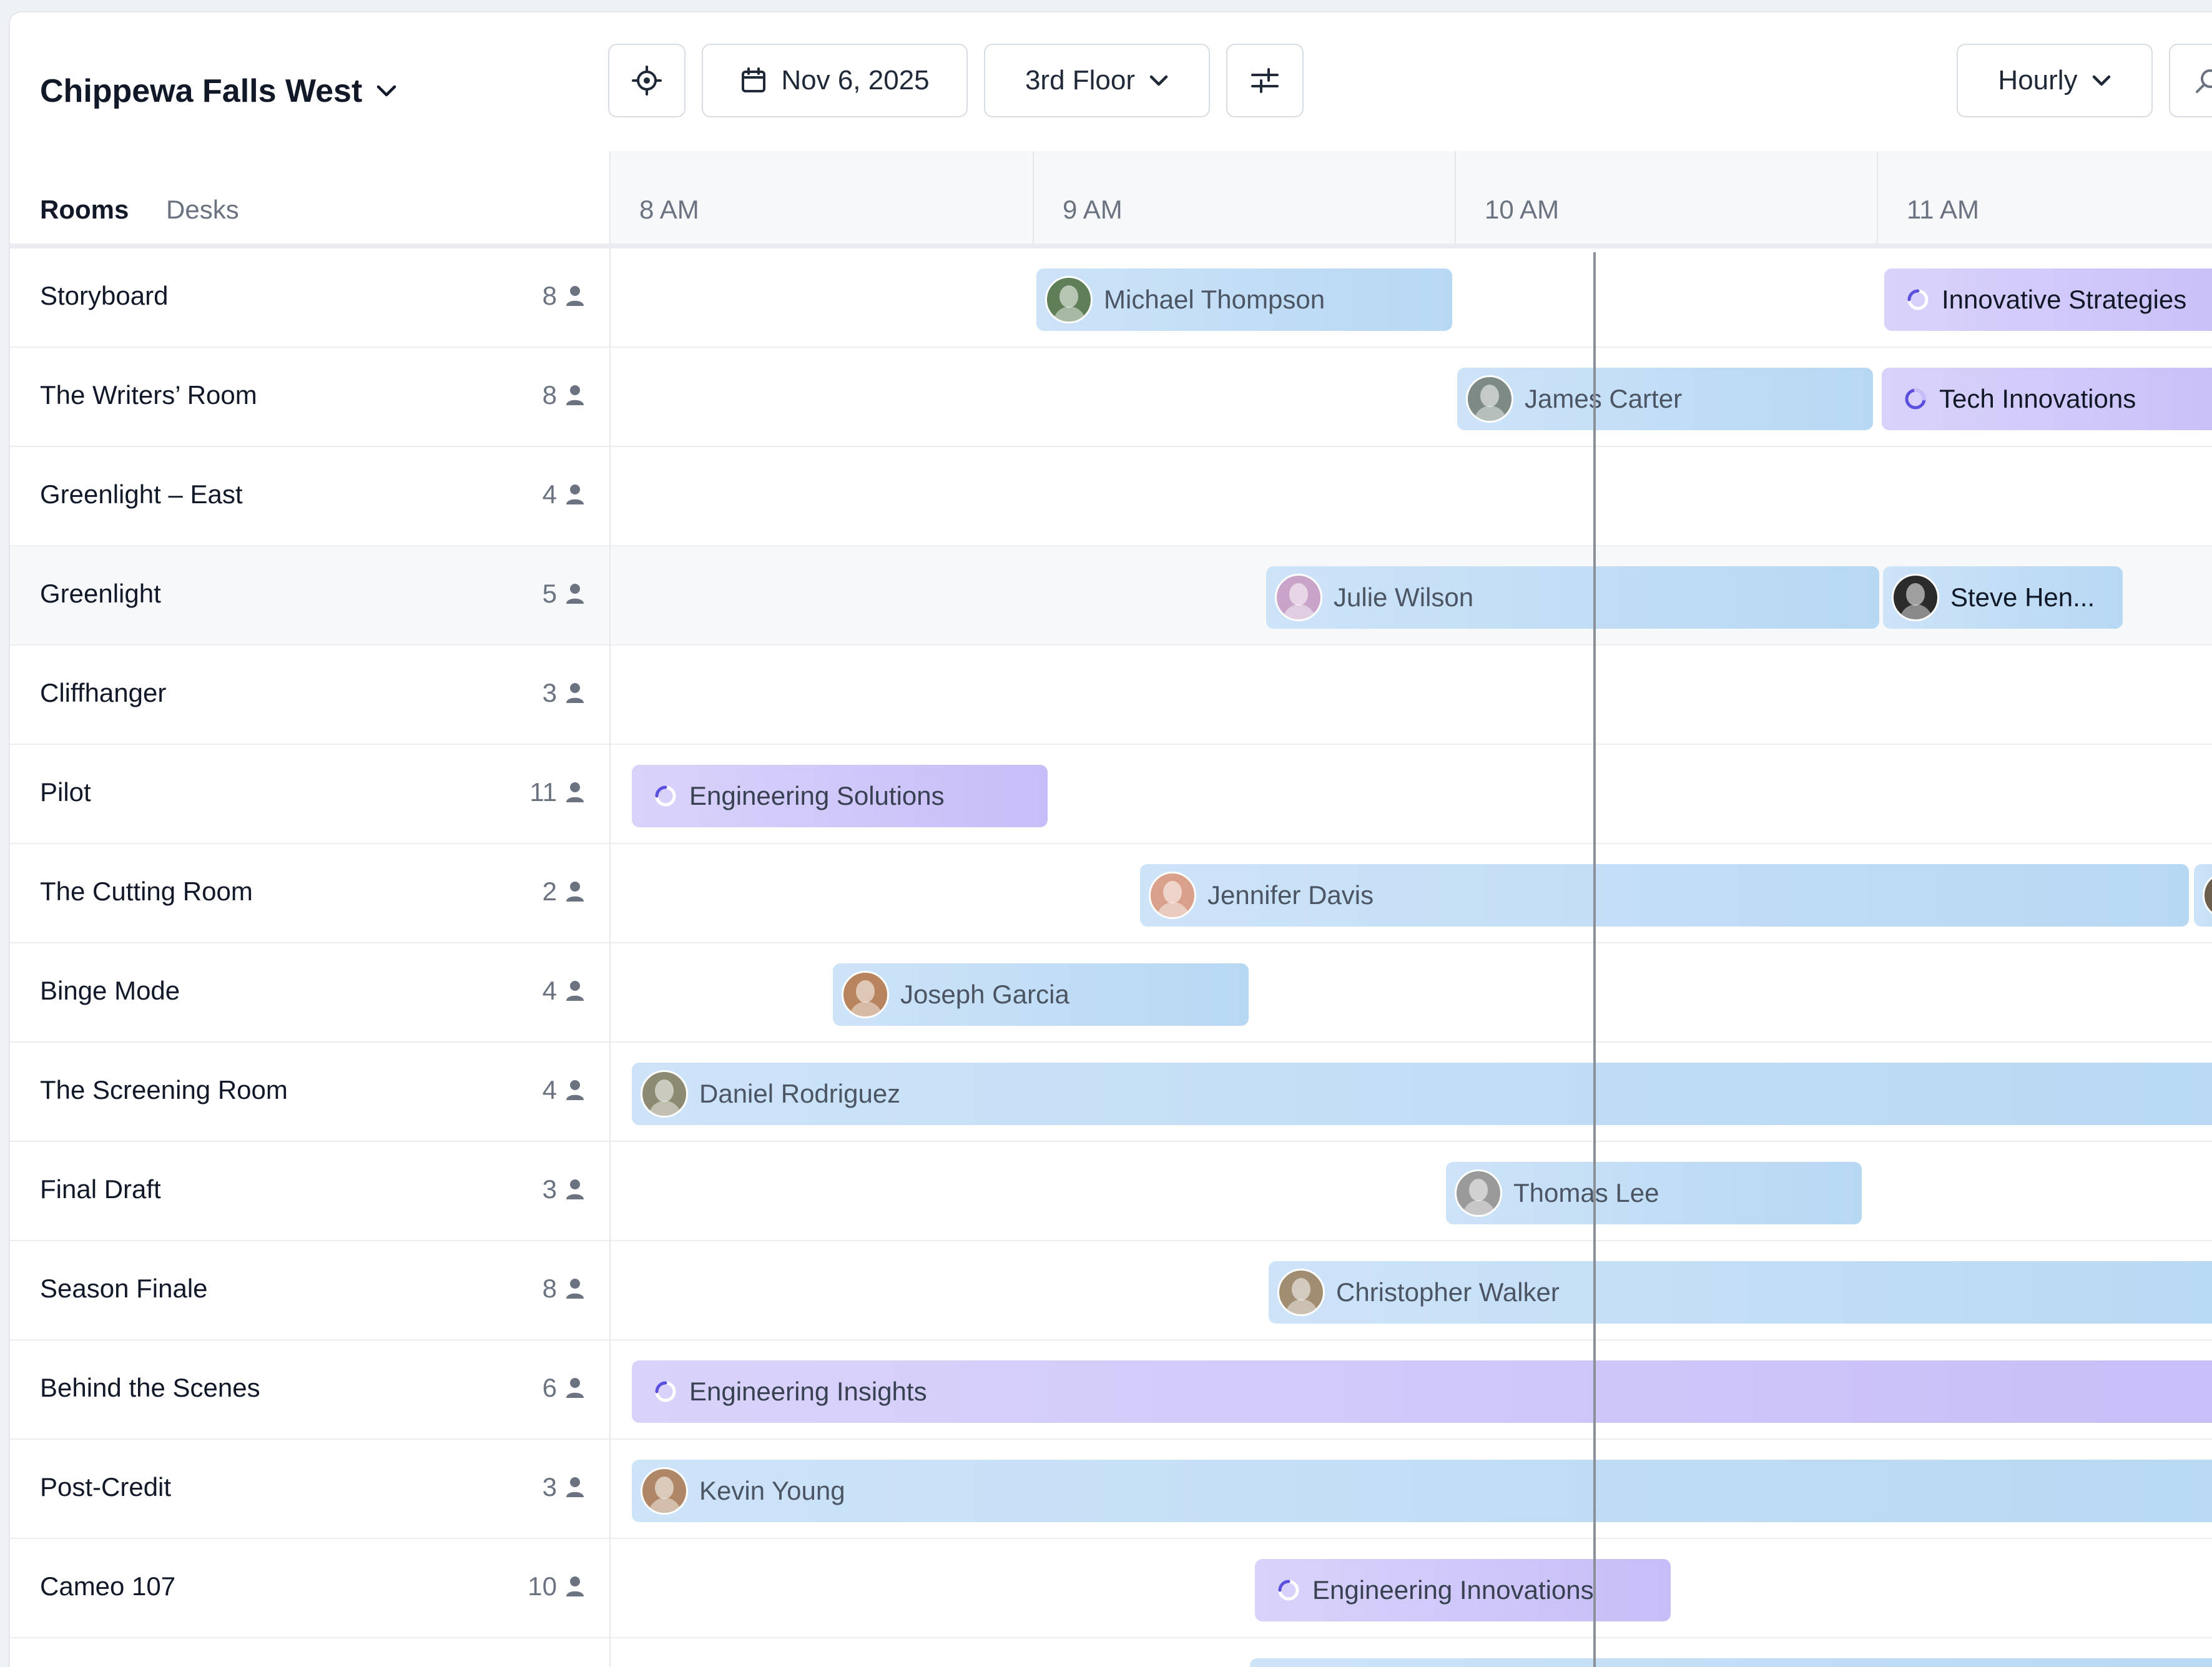 The image size is (2212, 1667). What do you see at coordinates (835, 81) in the screenshot?
I see `date-picker-button: Nov 6, 2025` at bounding box center [835, 81].